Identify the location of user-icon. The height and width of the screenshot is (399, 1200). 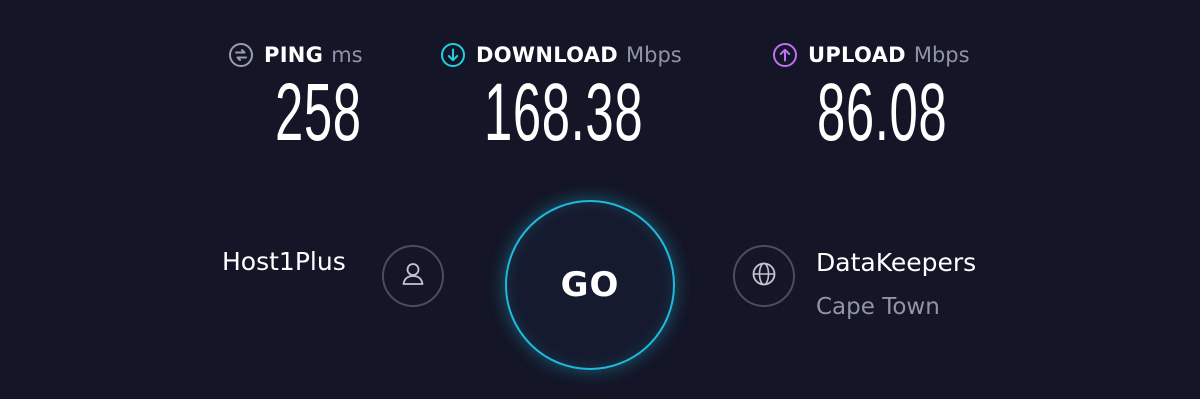
(413, 276).